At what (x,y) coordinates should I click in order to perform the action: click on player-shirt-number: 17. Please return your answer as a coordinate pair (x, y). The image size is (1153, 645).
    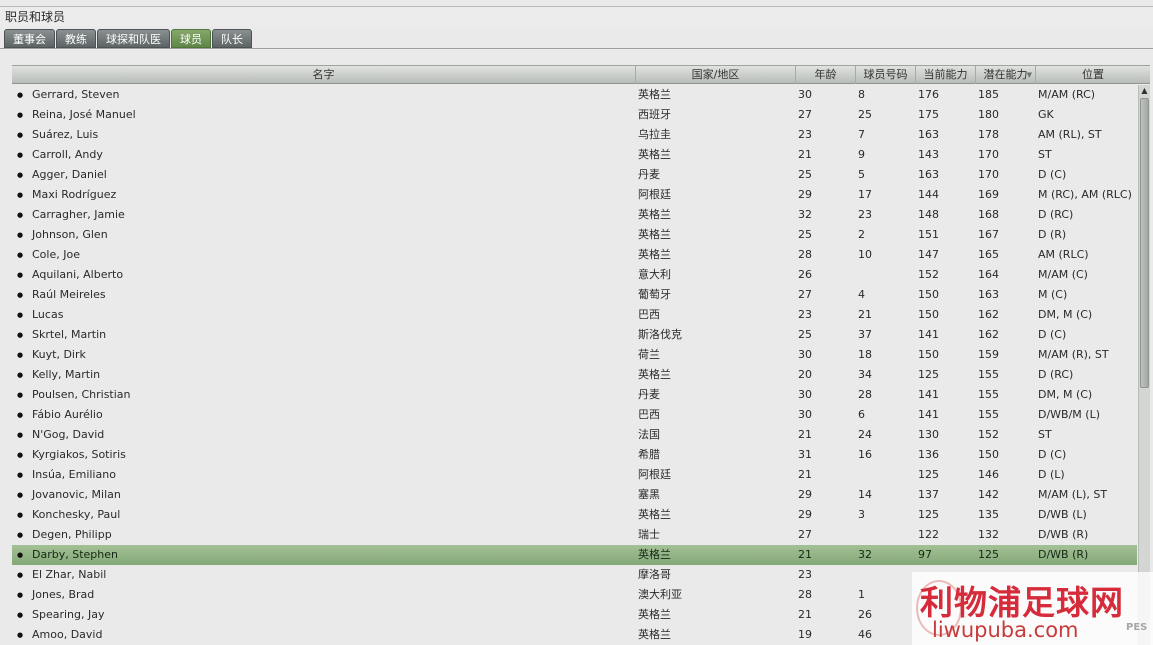
    Looking at the image, I should click on (865, 194).